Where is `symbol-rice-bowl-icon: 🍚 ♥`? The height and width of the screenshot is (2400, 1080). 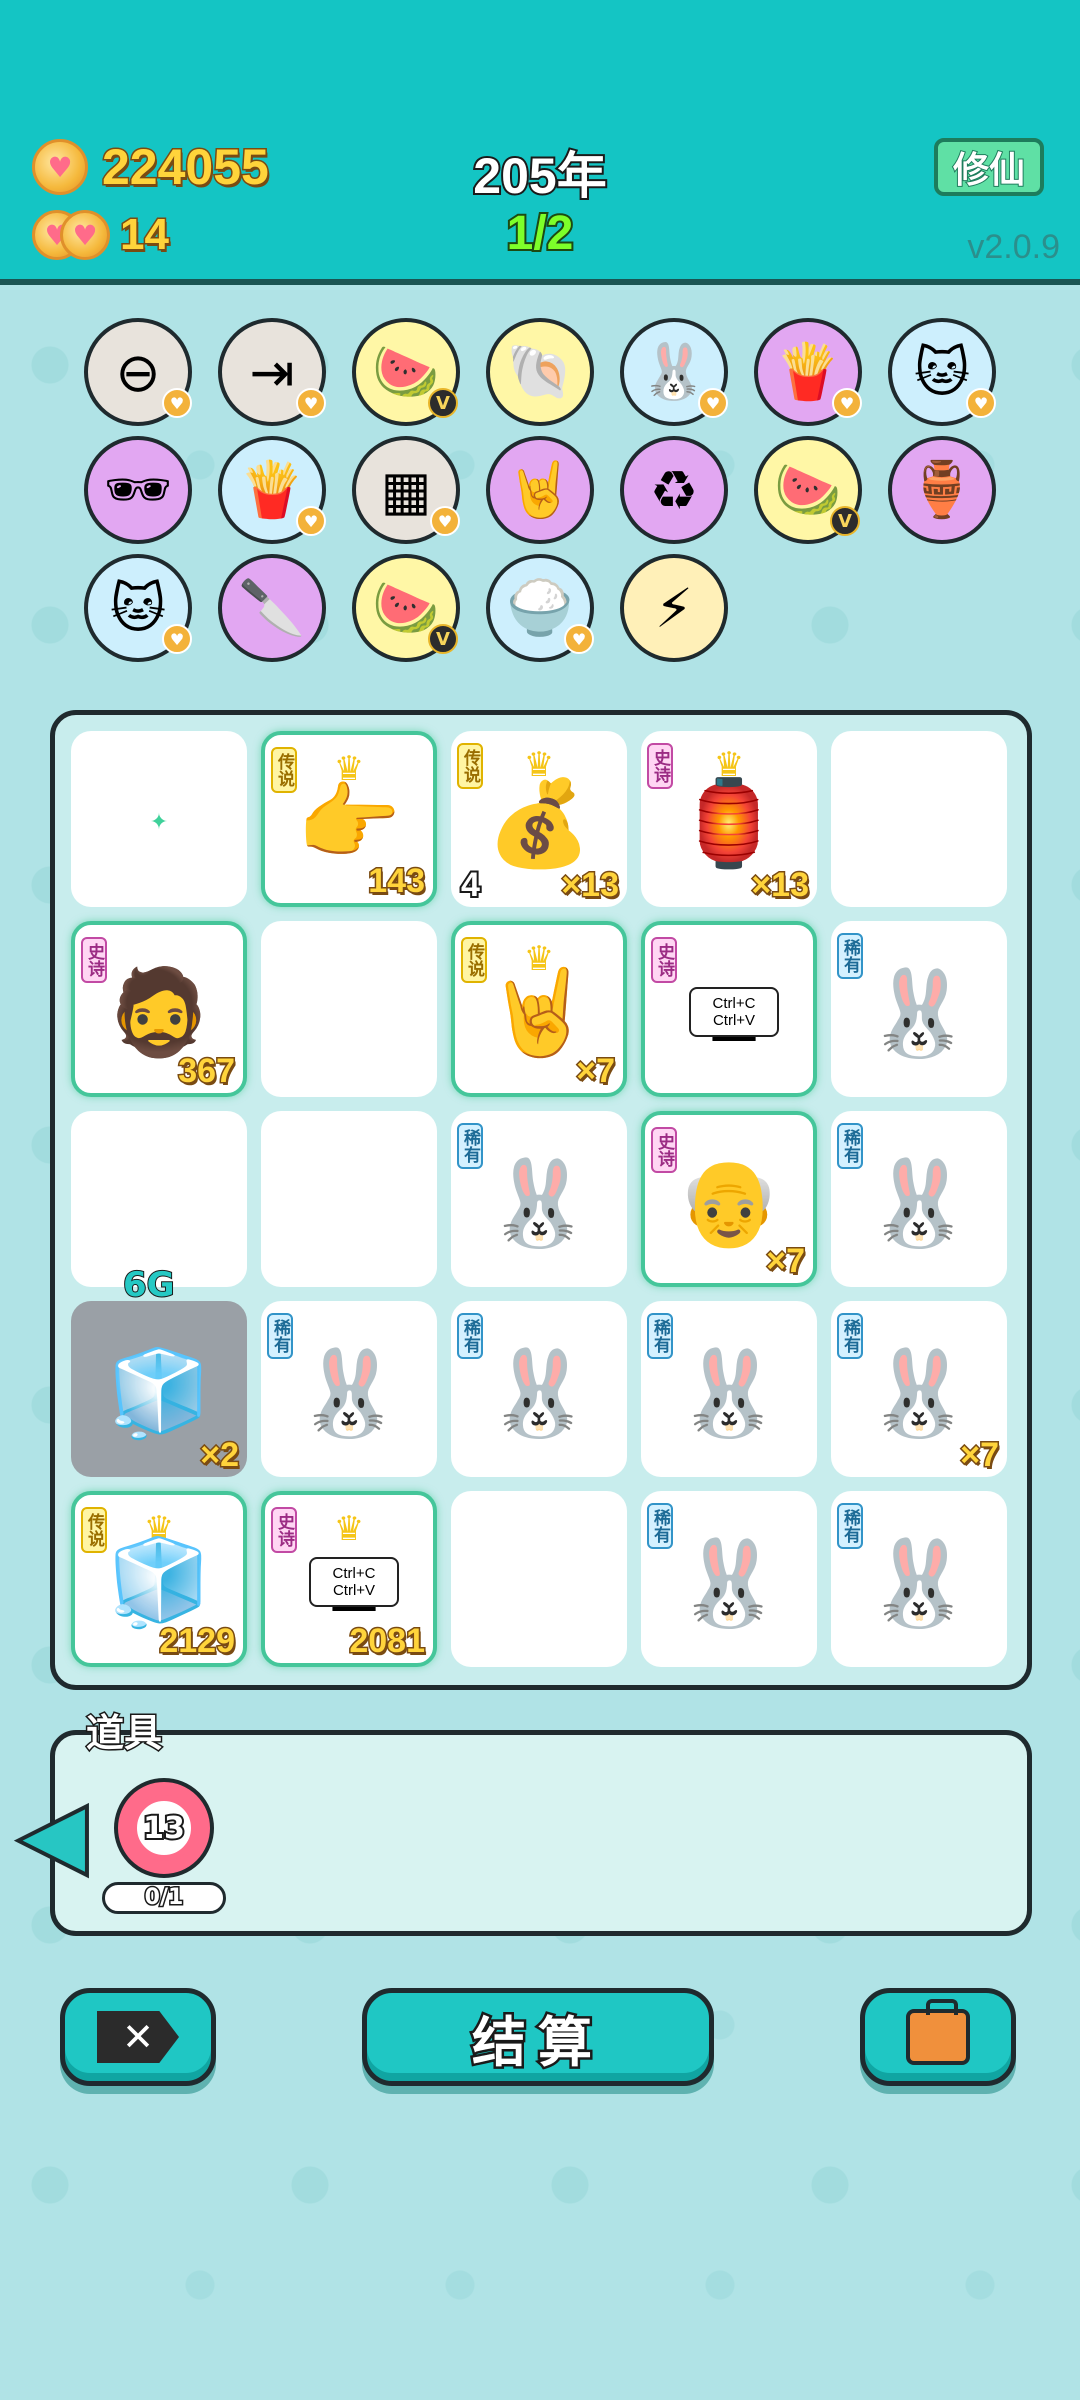 symbol-rice-bowl-icon: 🍚 ♥ is located at coordinates (540, 608).